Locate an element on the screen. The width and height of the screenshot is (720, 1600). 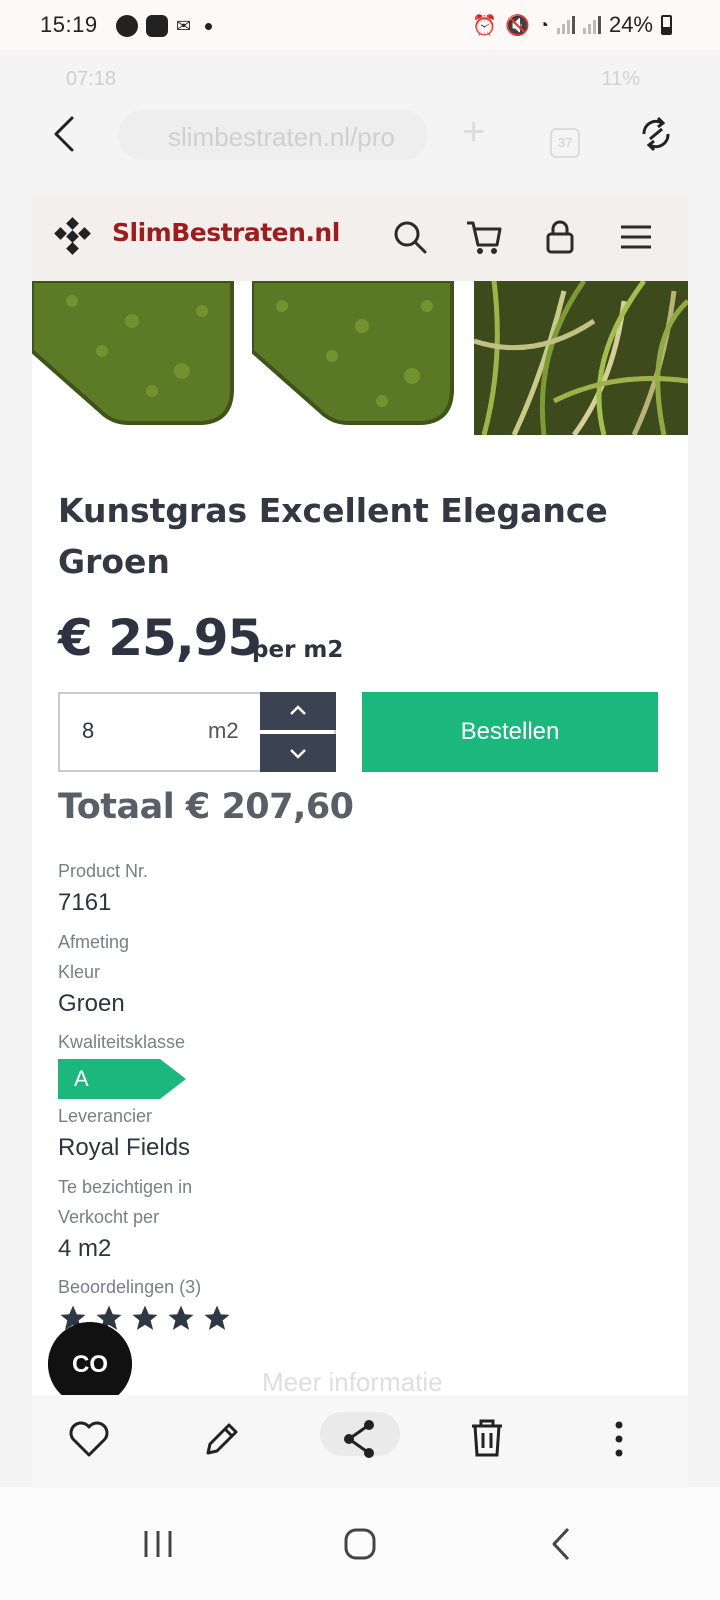
home-icon is located at coordinates (360, 1544).